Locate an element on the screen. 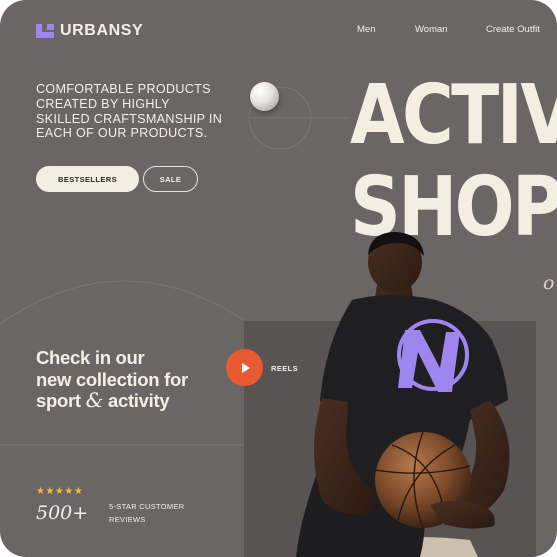 Image resolution: width=557 pixels, height=557 pixels. review-count: 500+ is located at coordinates (62, 513).